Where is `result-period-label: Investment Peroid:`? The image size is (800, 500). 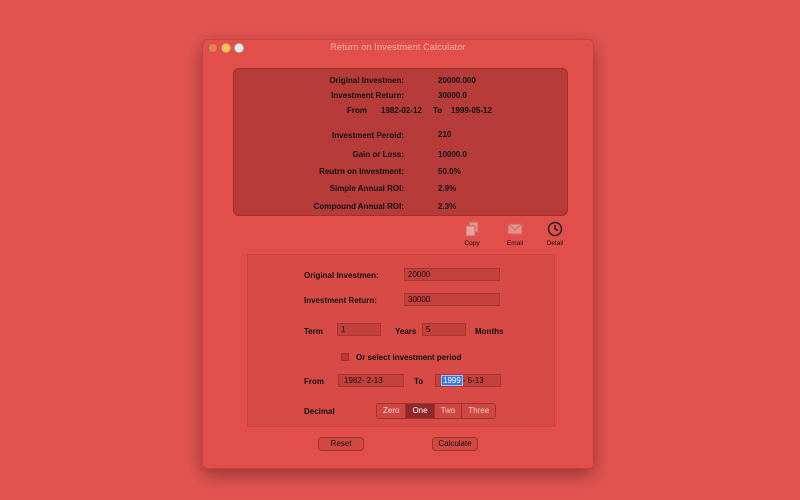
result-period-label: Investment Peroid: is located at coordinates (367, 135).